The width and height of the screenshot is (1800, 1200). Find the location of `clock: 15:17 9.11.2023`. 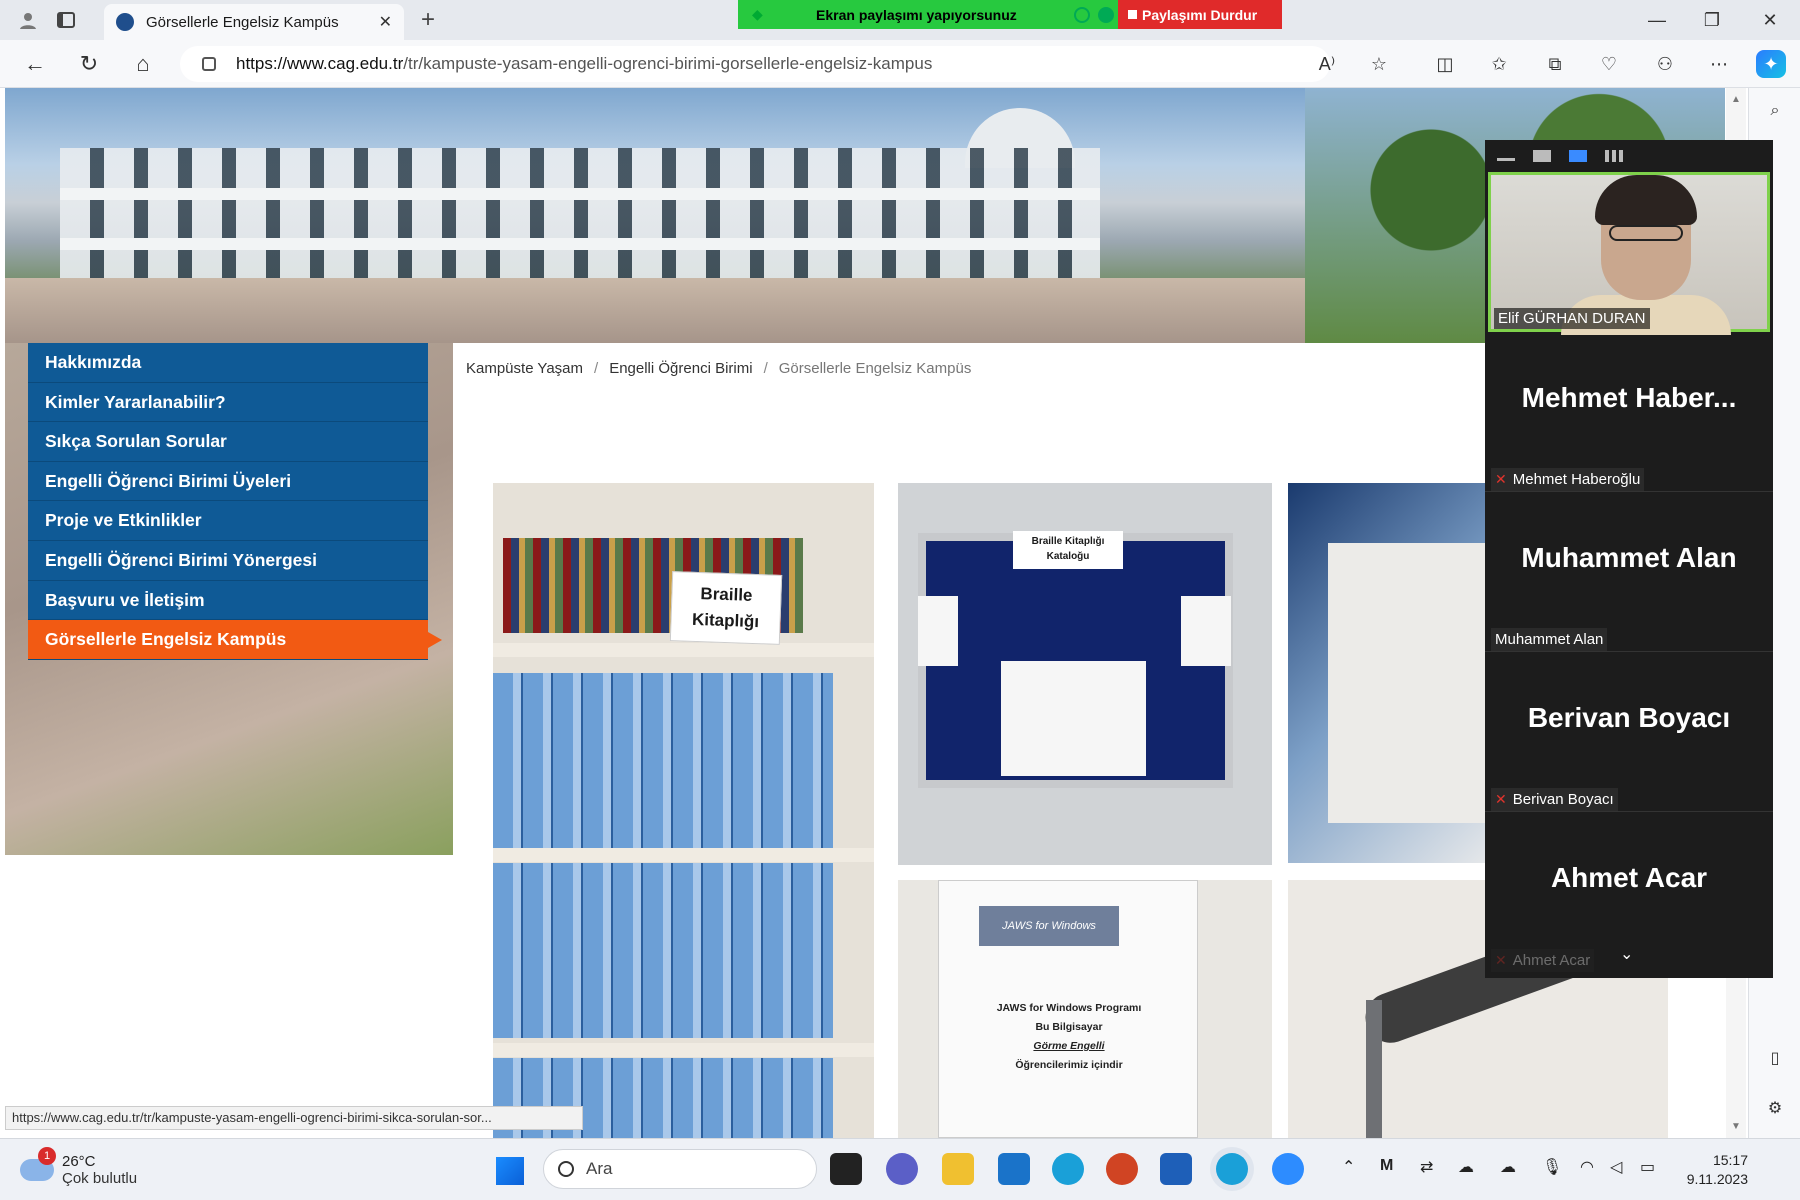

clock: 15:17 9.11.2023 is located at coordinates (1713, 1170).